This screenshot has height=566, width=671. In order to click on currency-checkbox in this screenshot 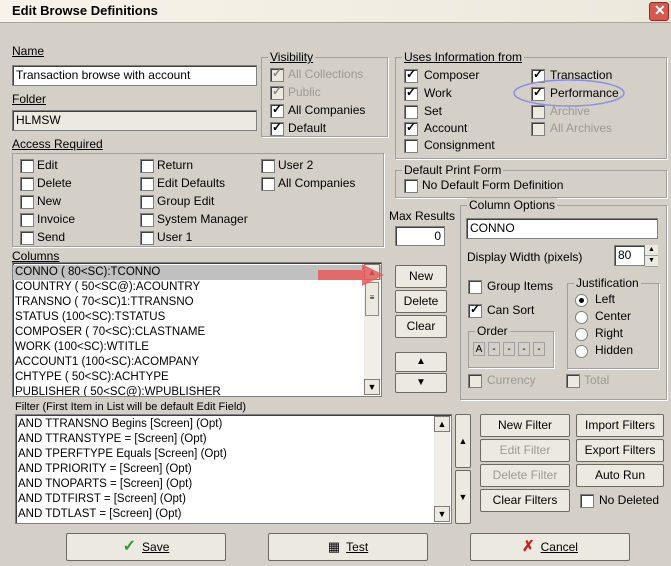, I will do `click(475, 381)`.